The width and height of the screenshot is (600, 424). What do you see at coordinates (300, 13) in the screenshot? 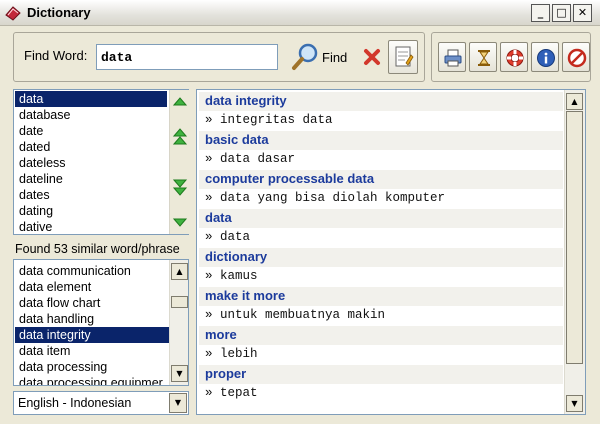
I see `title-bar: Dictionary _ □ ✕` at bounding box center [300, 13].